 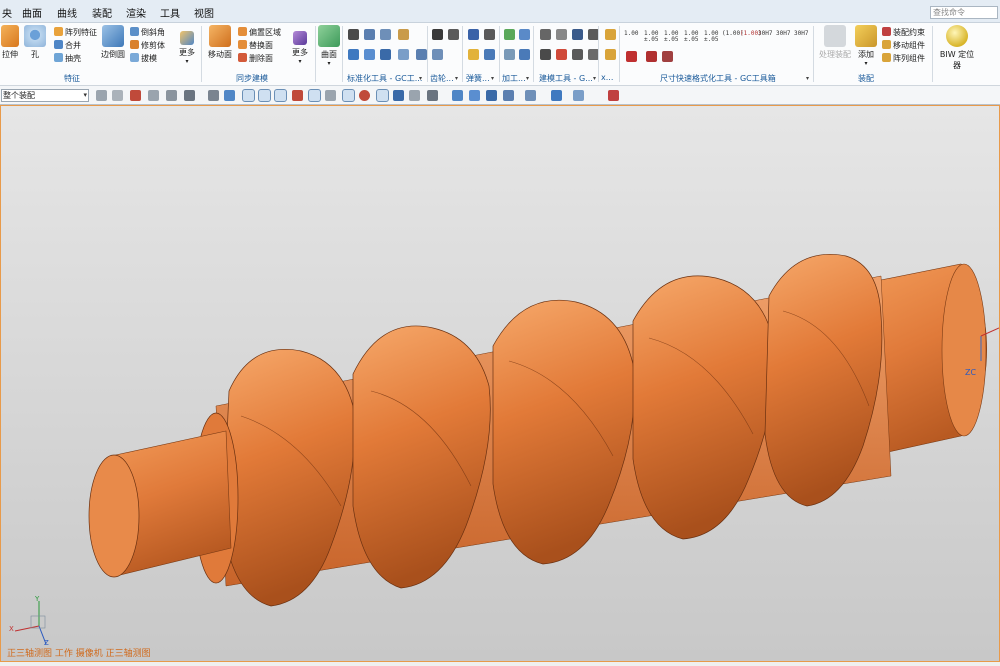 What do you see at coordinates (102, 12) in the screenshot?
I see `menu-item-assembly: 装配` at bounding box center [102, 12].